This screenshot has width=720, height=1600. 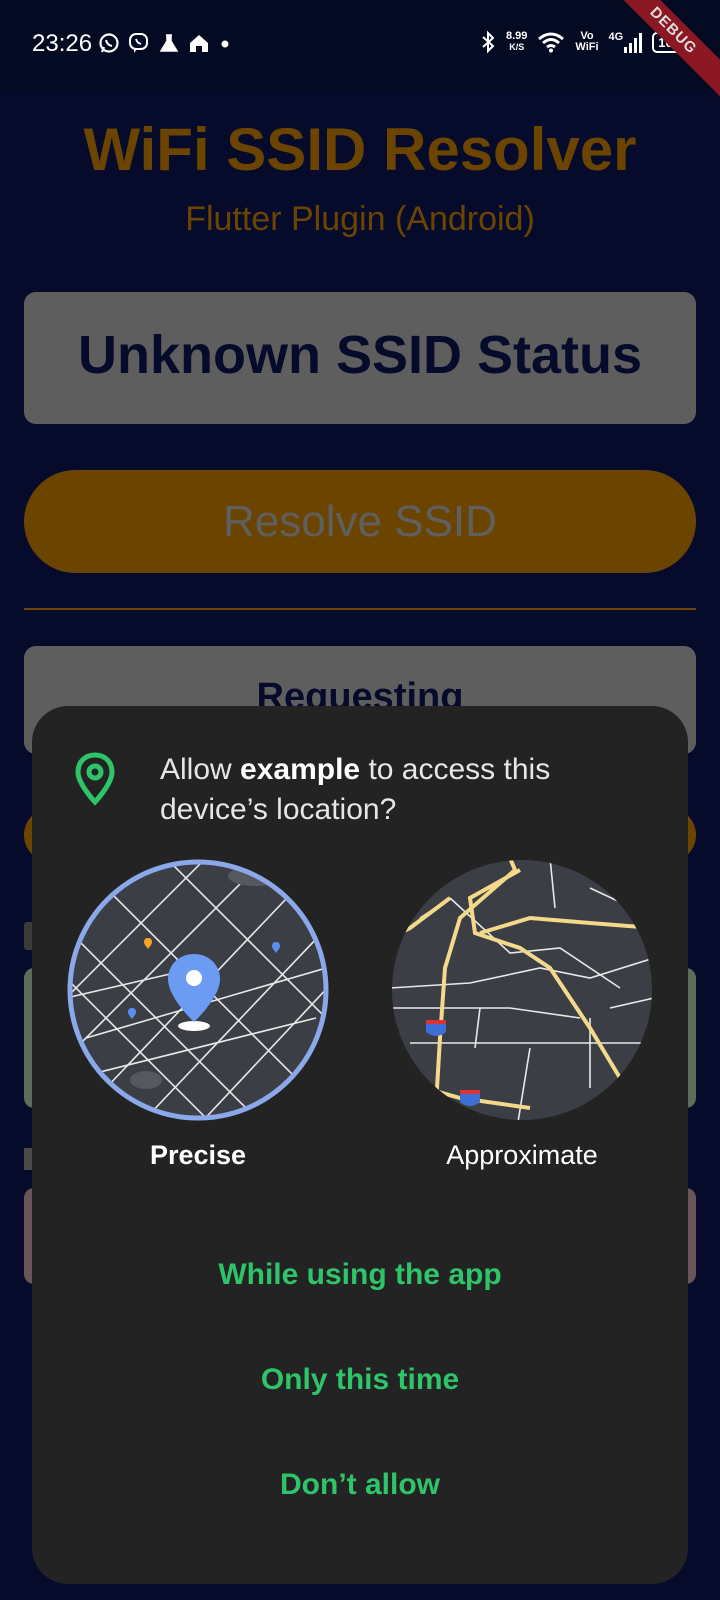 I want to click on net-speed: 8.99 K/S, so click(x=516, y=42).